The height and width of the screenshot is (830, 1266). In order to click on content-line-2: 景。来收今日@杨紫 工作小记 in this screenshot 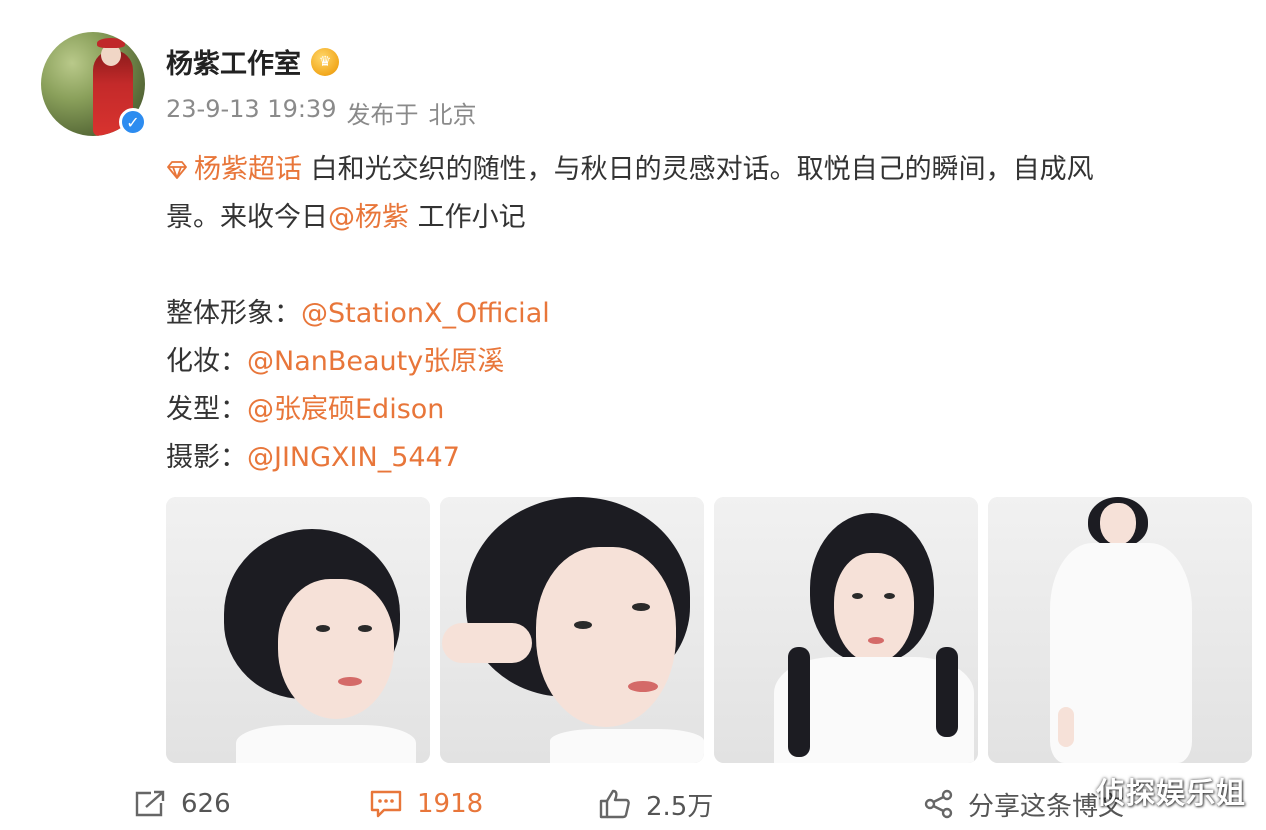, I will do `click(691, 218)`.